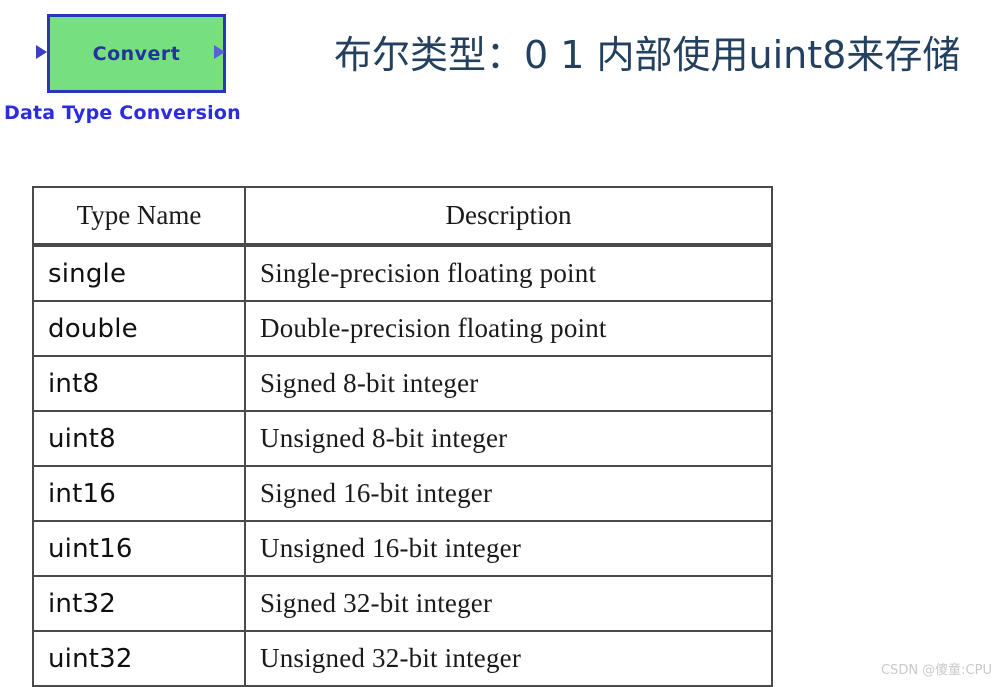 This screenshot has height=687, width=1002. I want to click on cell-type-name: uint32, so click(139, 658).